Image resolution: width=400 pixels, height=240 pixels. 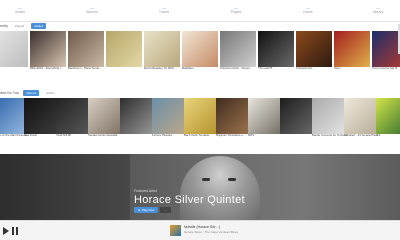 I want to click on section-title: ded for You, so click(x=10, y=93).